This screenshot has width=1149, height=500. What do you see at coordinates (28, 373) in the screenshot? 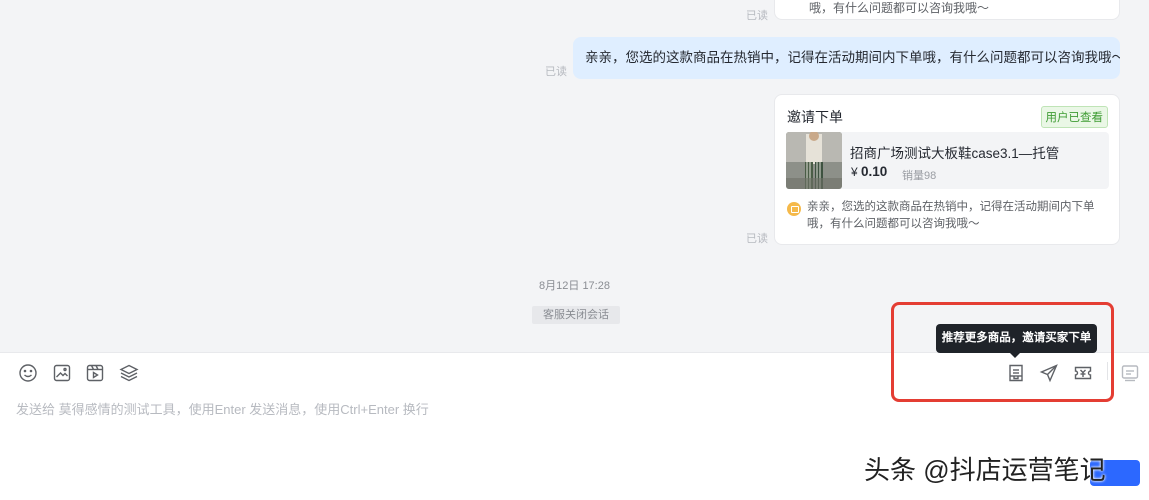
I see `smile-icon` at bounding box center [28, 373].